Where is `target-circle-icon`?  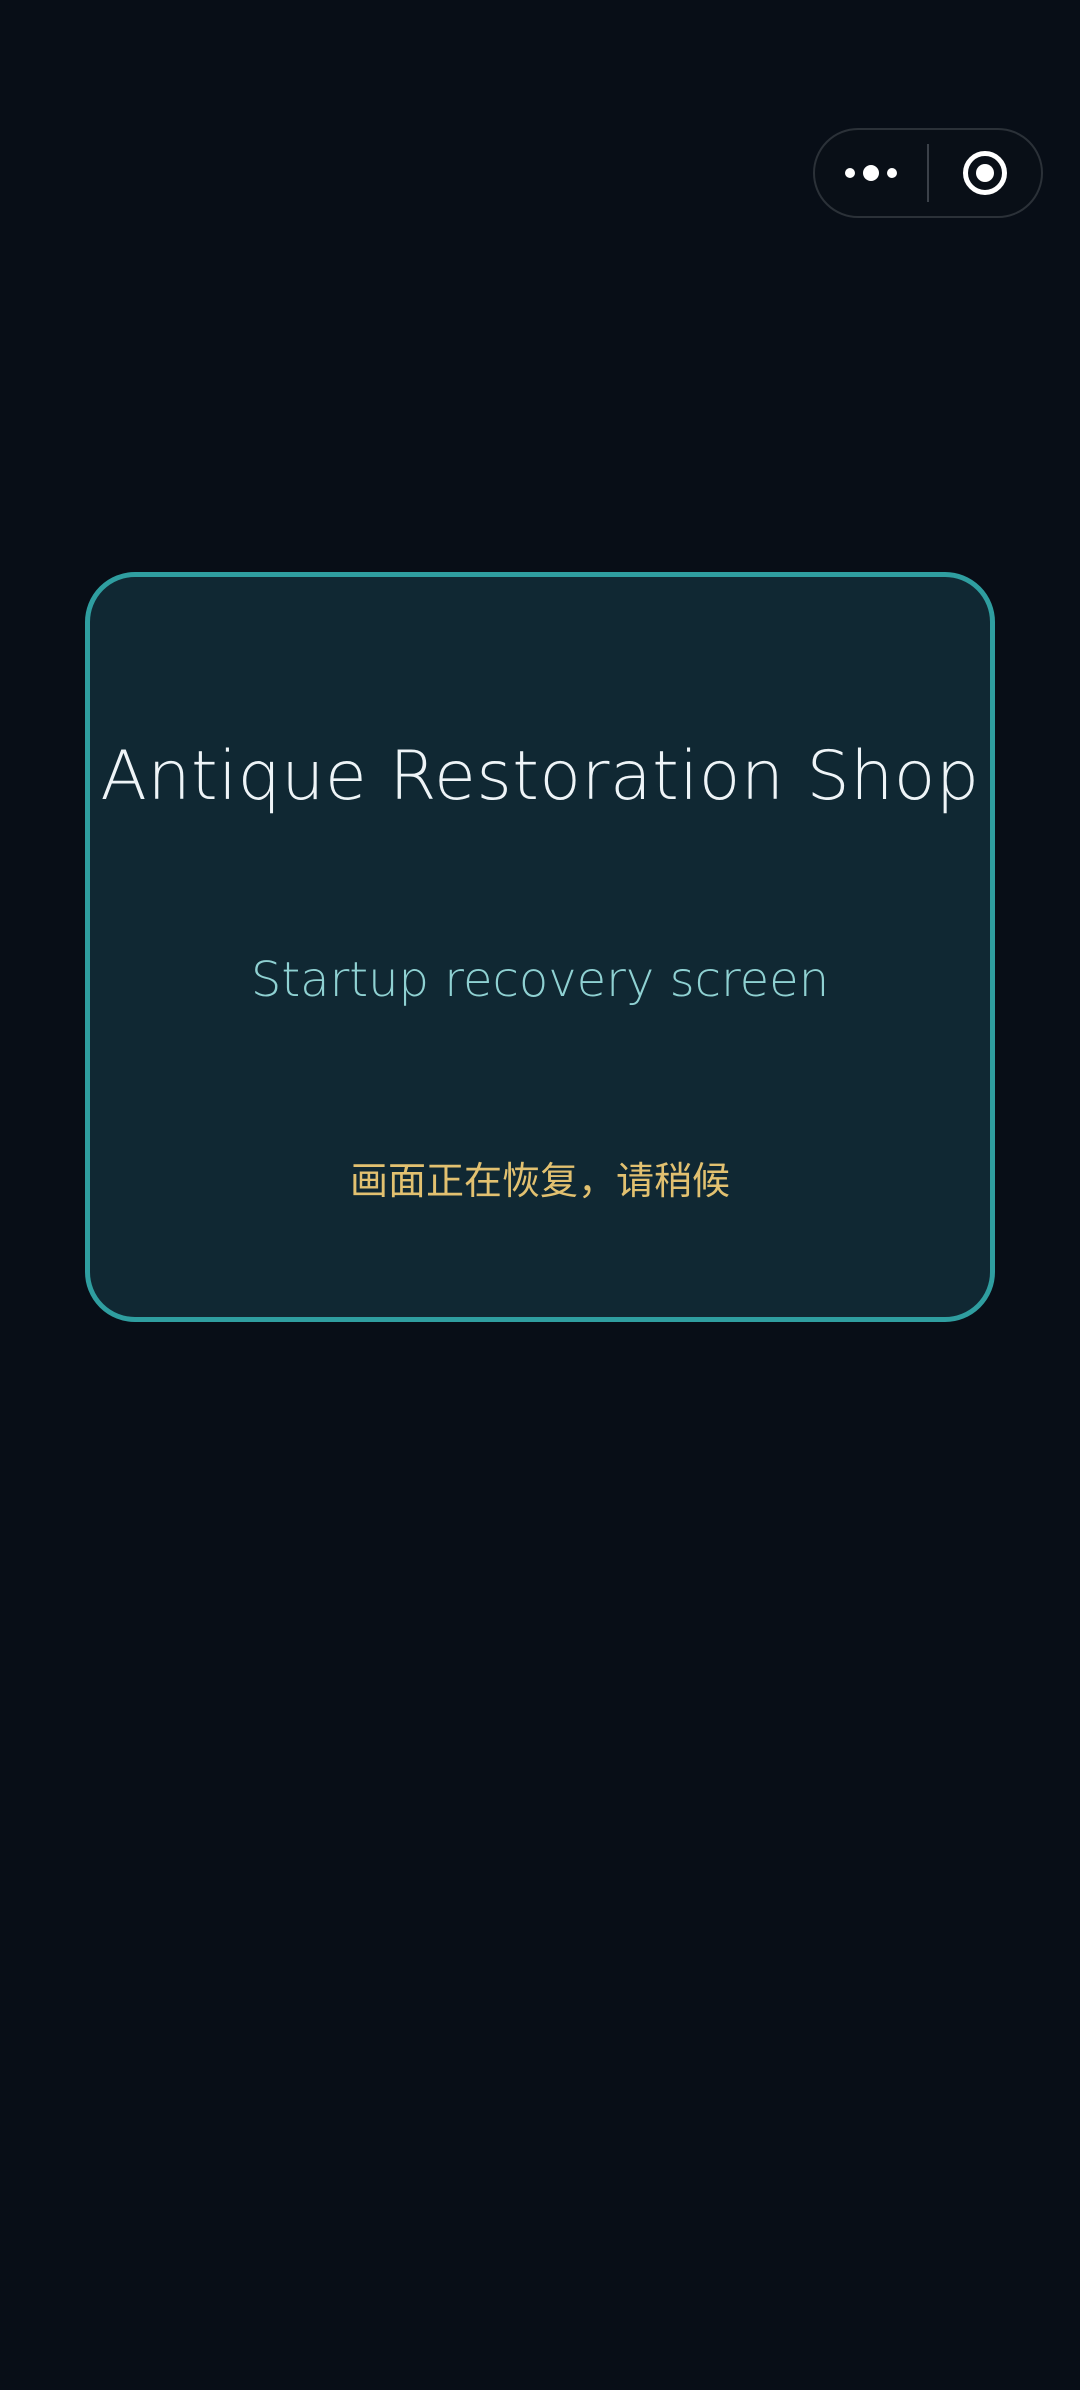 target-circle-icon is located at coordinates (985, 173).